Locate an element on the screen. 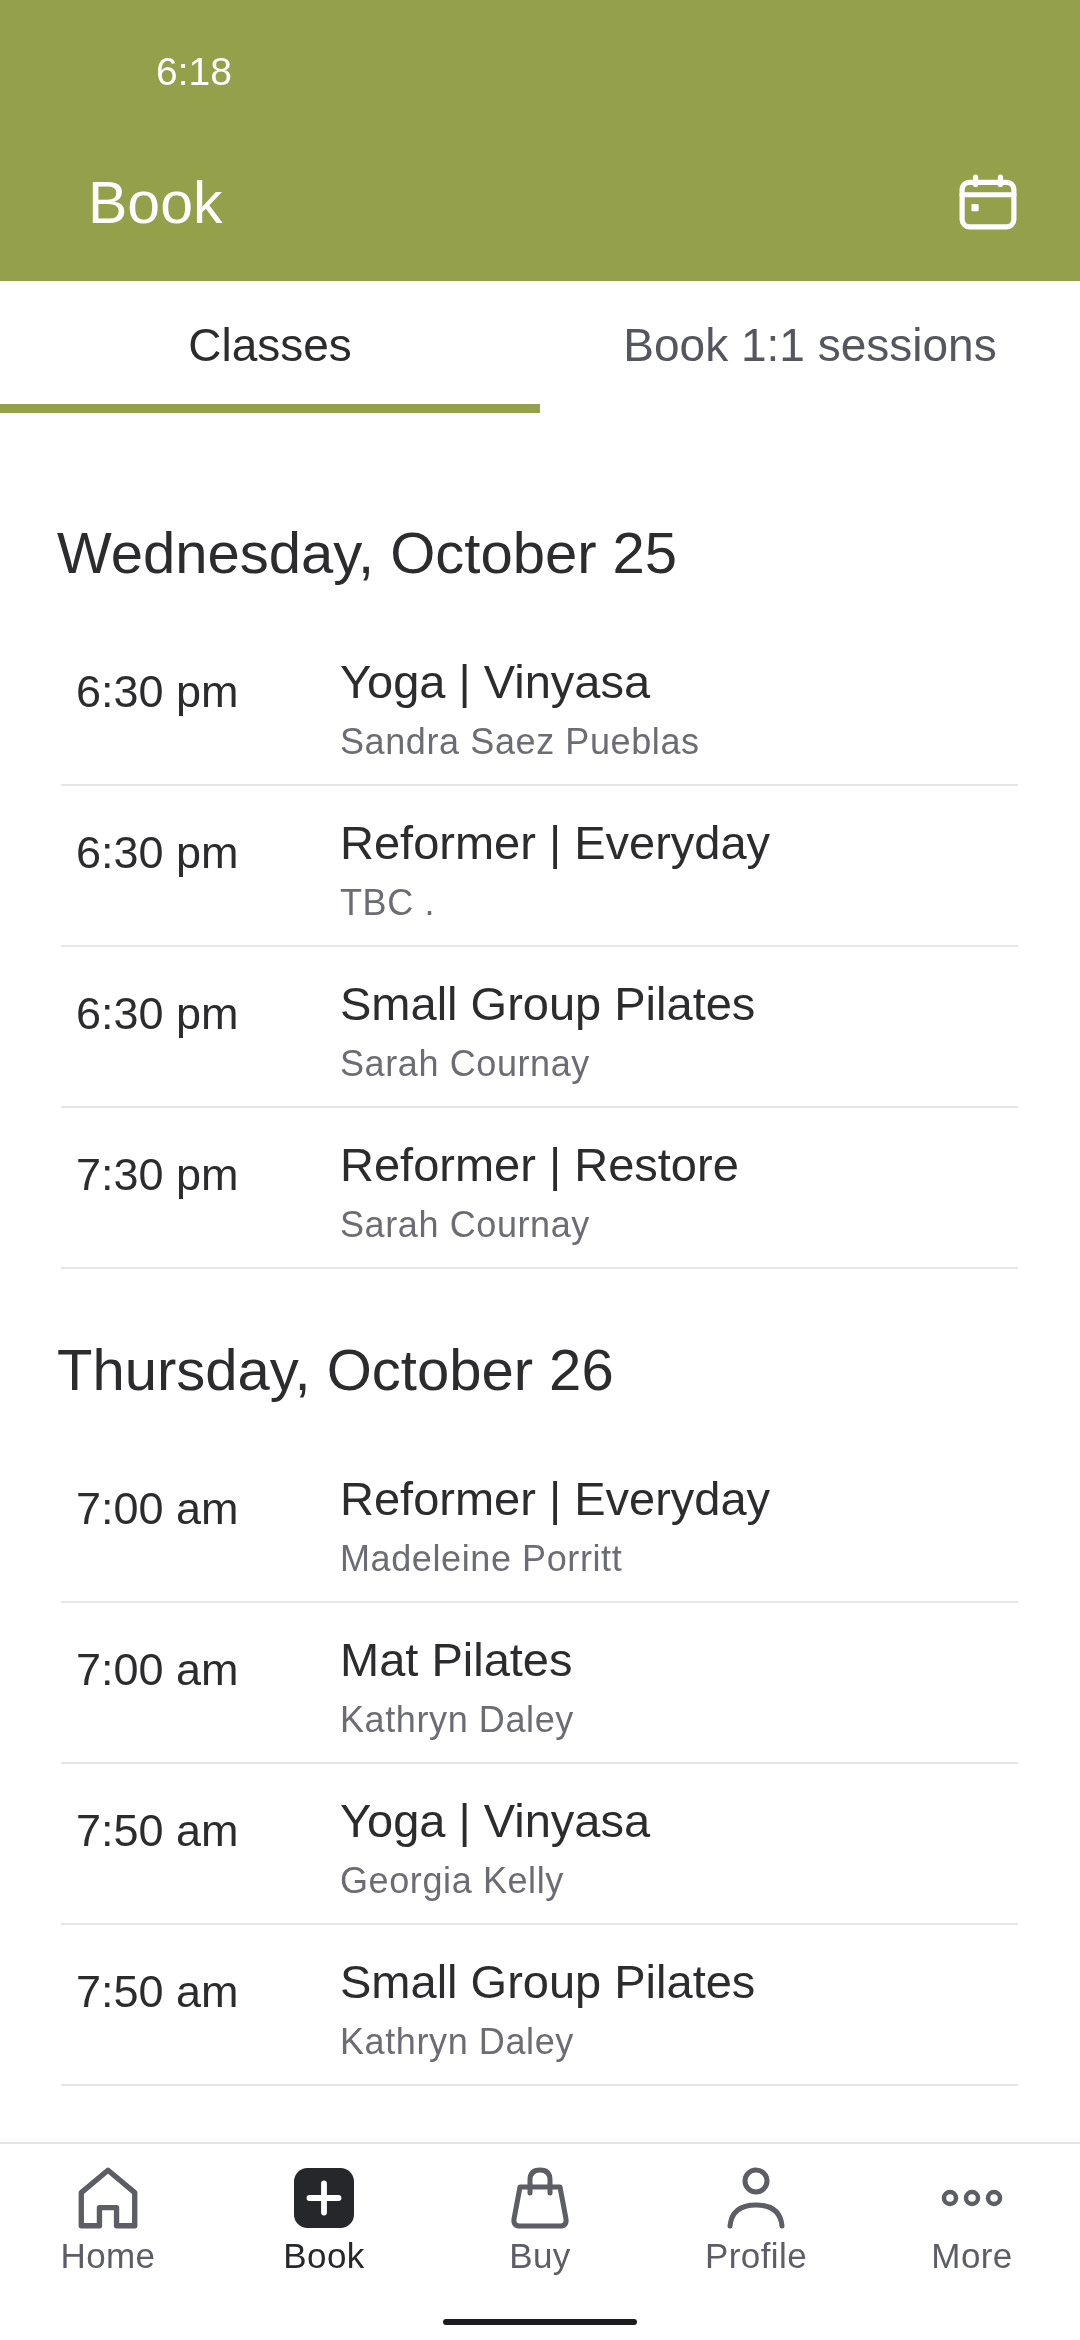 The height and width of the screenshot is (2340, 1080). class-row: 7:00 am Reformer | Everyday Madeleine Porritt is located at coordinates (539, 1522).